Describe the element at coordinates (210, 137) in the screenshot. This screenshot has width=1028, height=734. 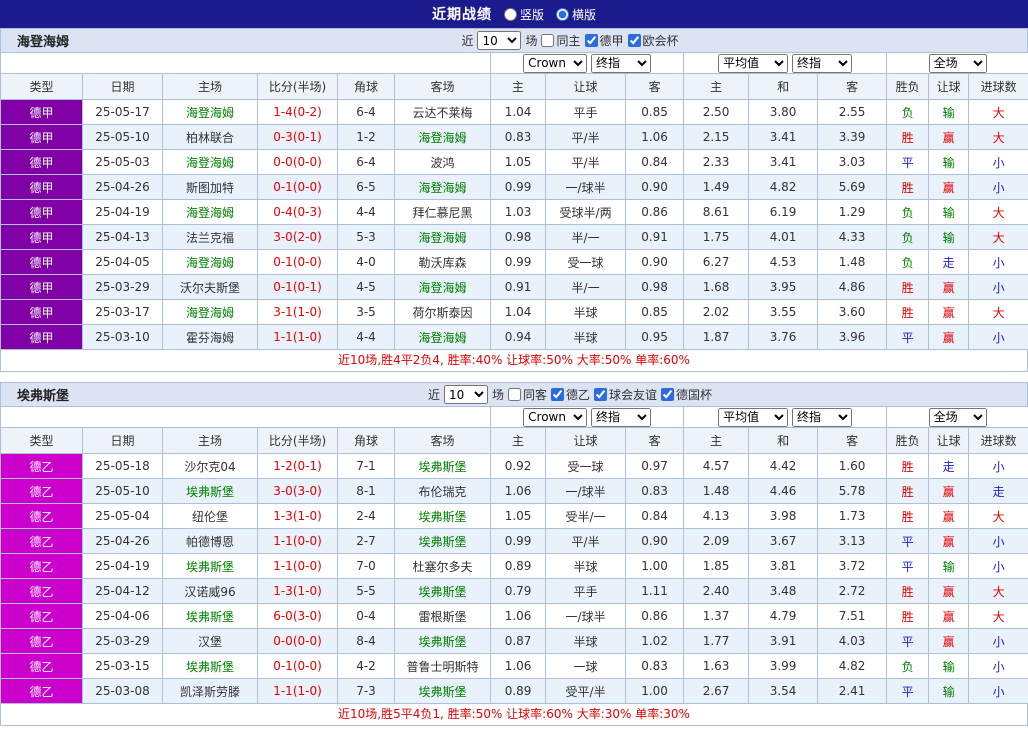
I see `home-team-link: 柏林联合` at that location.